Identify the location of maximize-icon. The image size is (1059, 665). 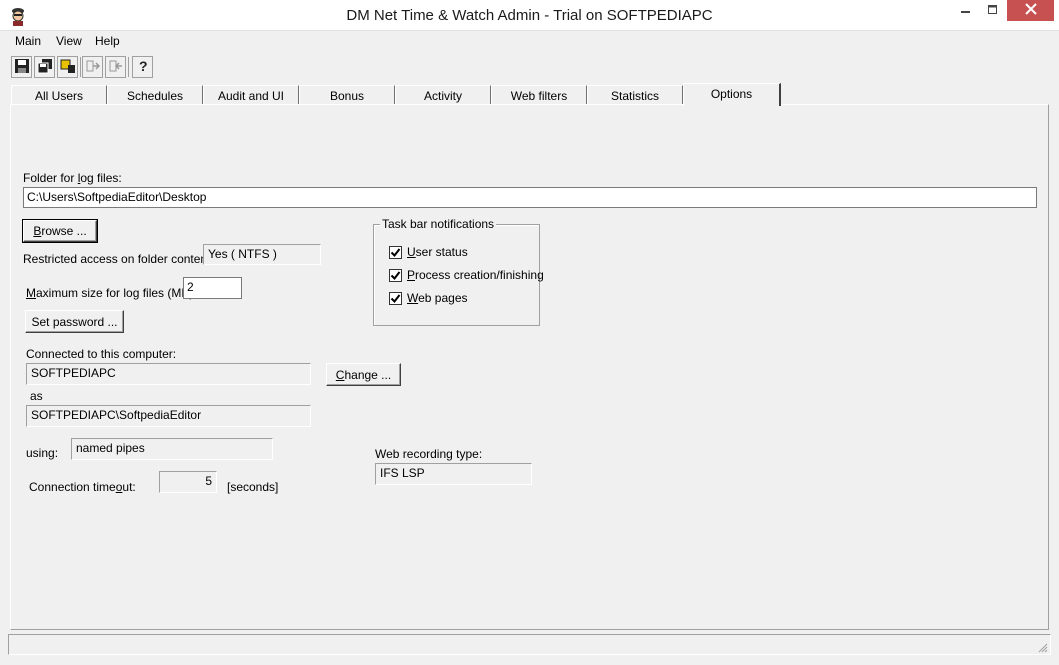
(992, 11).